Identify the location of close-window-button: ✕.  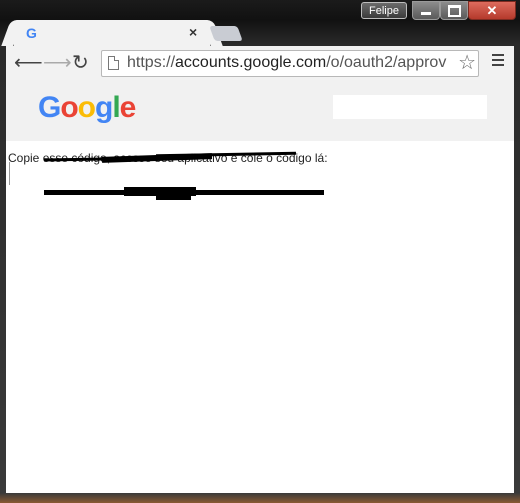
(492, 10).